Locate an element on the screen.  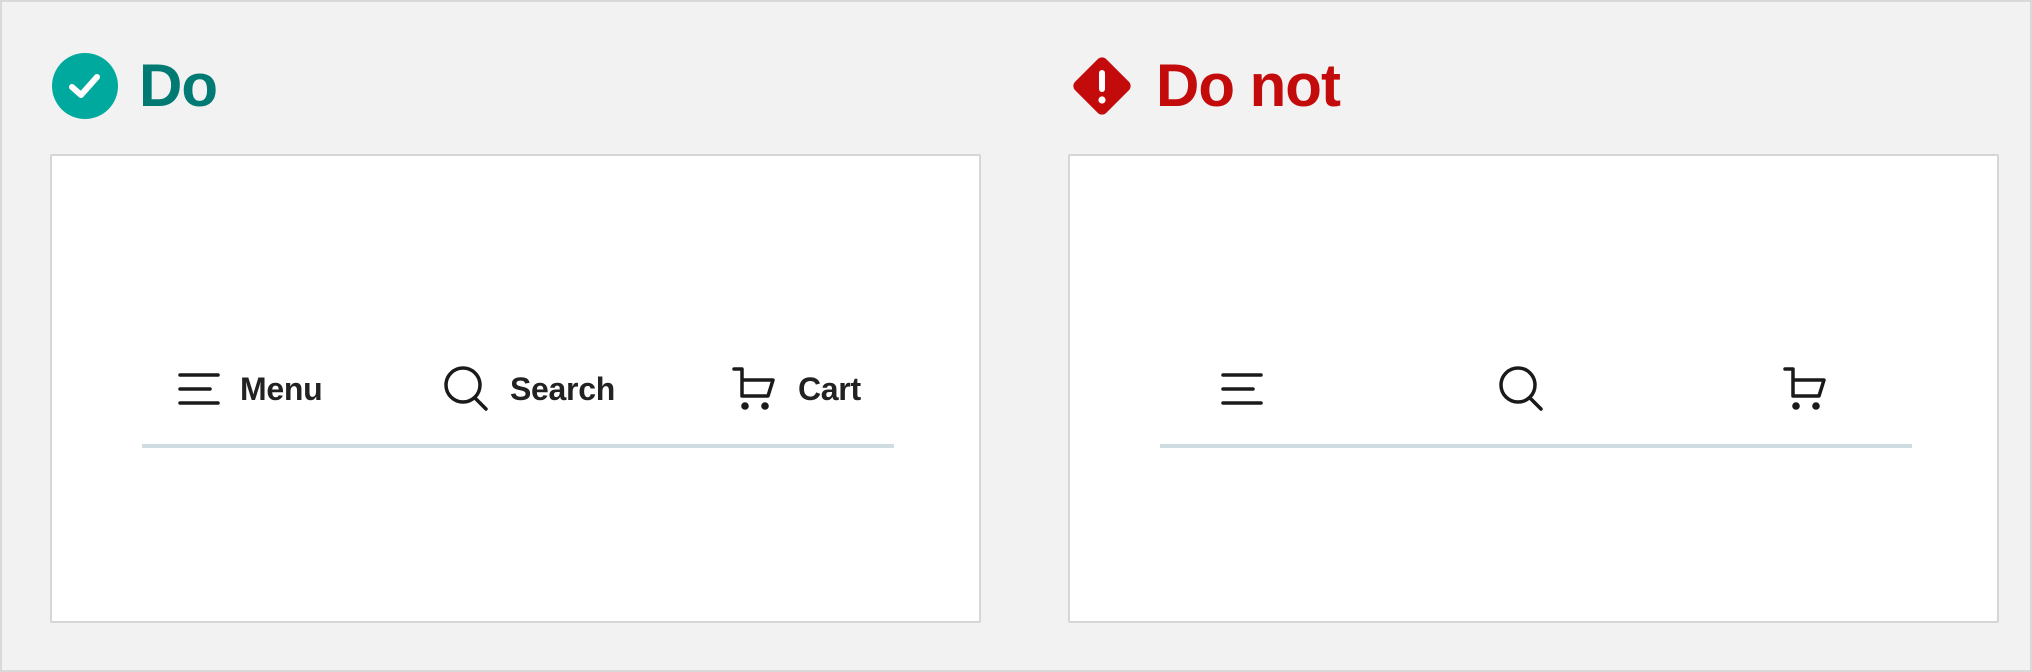
nav-item-menu is located at coordinates (1252, 389).